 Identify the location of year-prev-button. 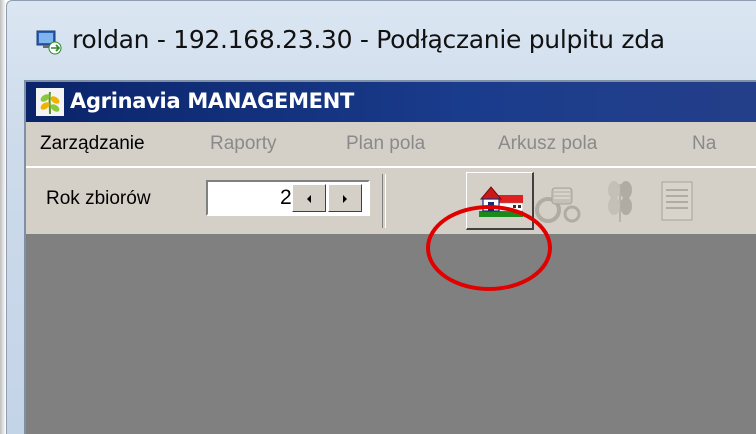
(309, 198).